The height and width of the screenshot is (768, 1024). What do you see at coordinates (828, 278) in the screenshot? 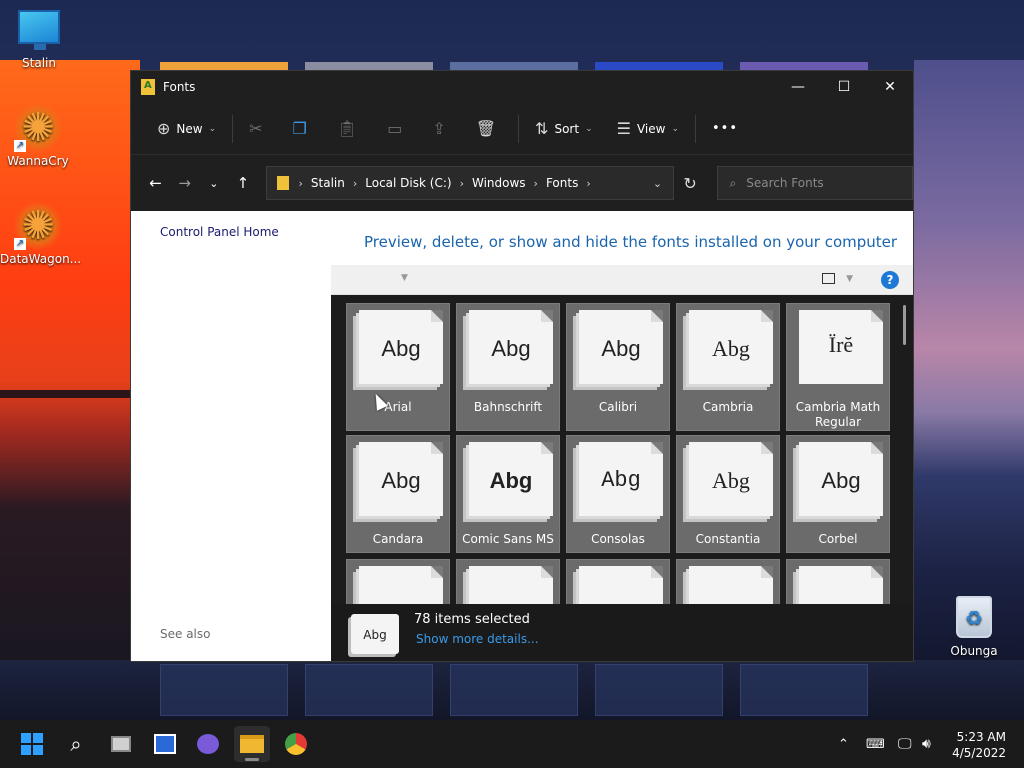
I see `view-mode-icon` at bounding box center [828, 278].